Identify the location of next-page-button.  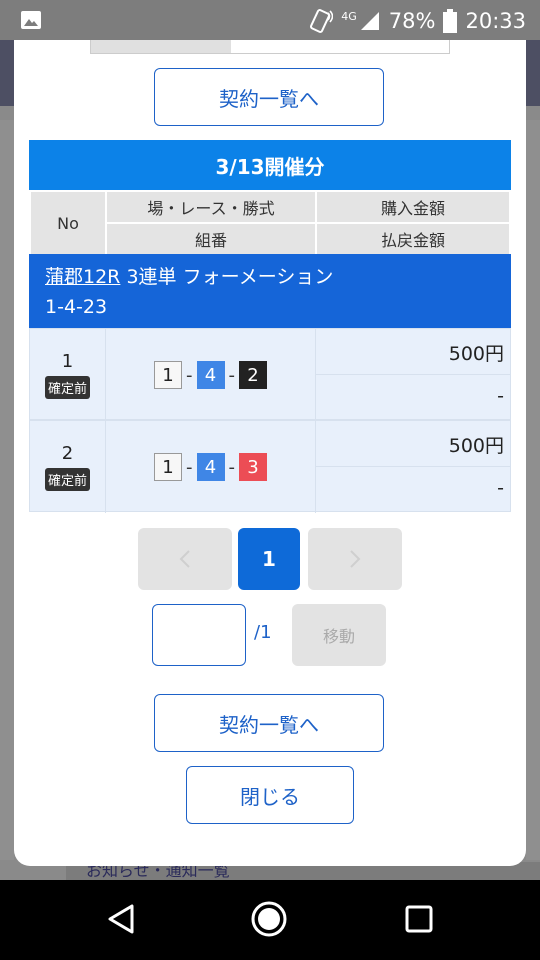
(355, 559).